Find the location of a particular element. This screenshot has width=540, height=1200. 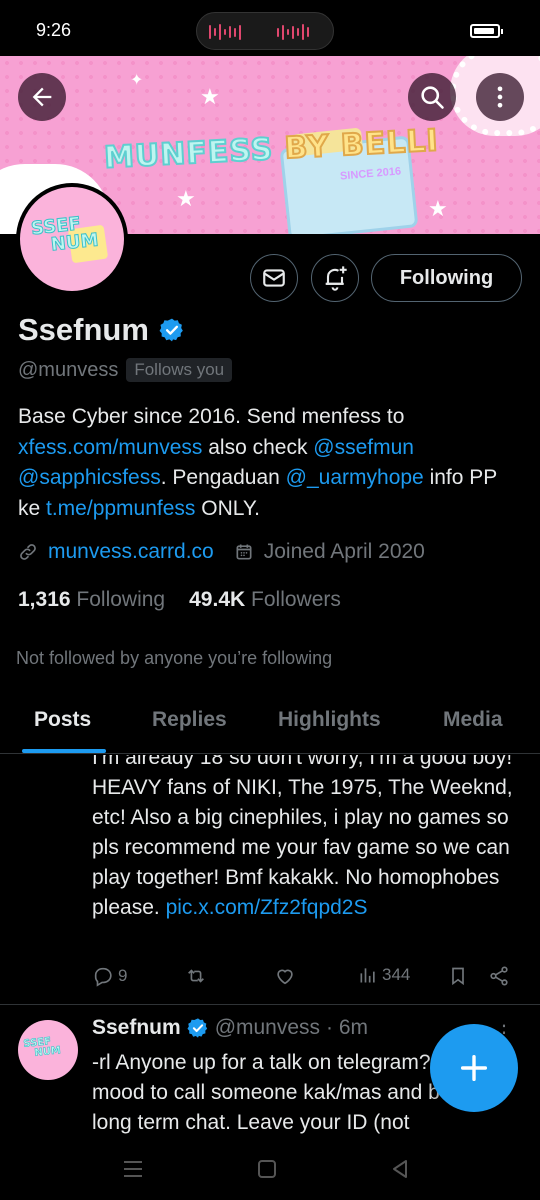

search-button is located at coordinates (432, 97).